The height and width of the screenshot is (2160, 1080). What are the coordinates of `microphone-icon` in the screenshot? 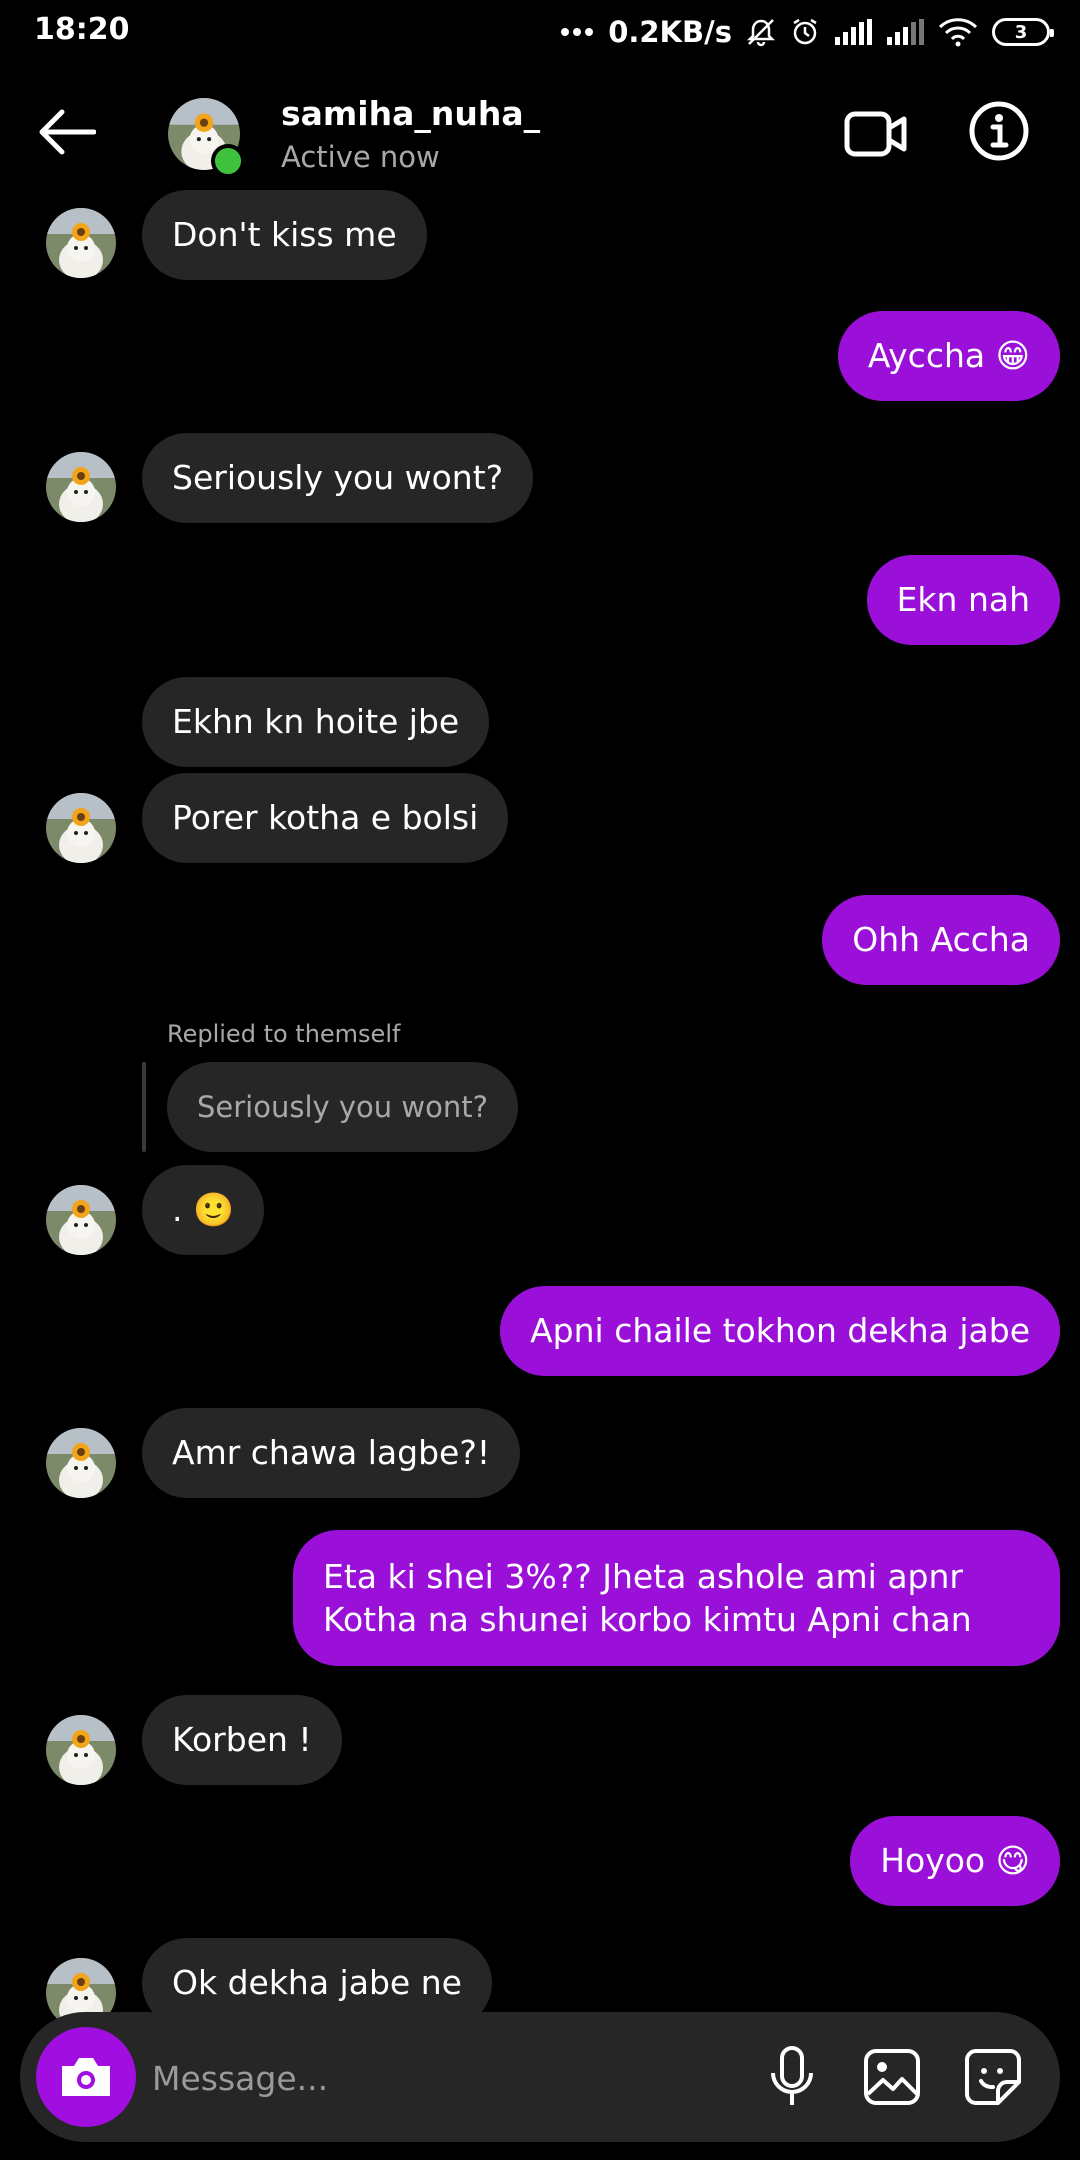 It's located at (792, 2075).